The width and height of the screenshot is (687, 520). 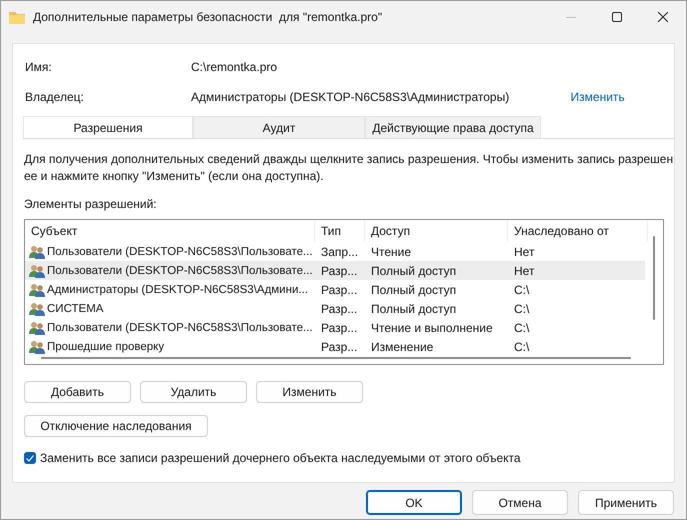 What do you see at coordinates (414, 502) in the screenshot?
I see `dialog-button: OK` at bounding box center [414, 502].